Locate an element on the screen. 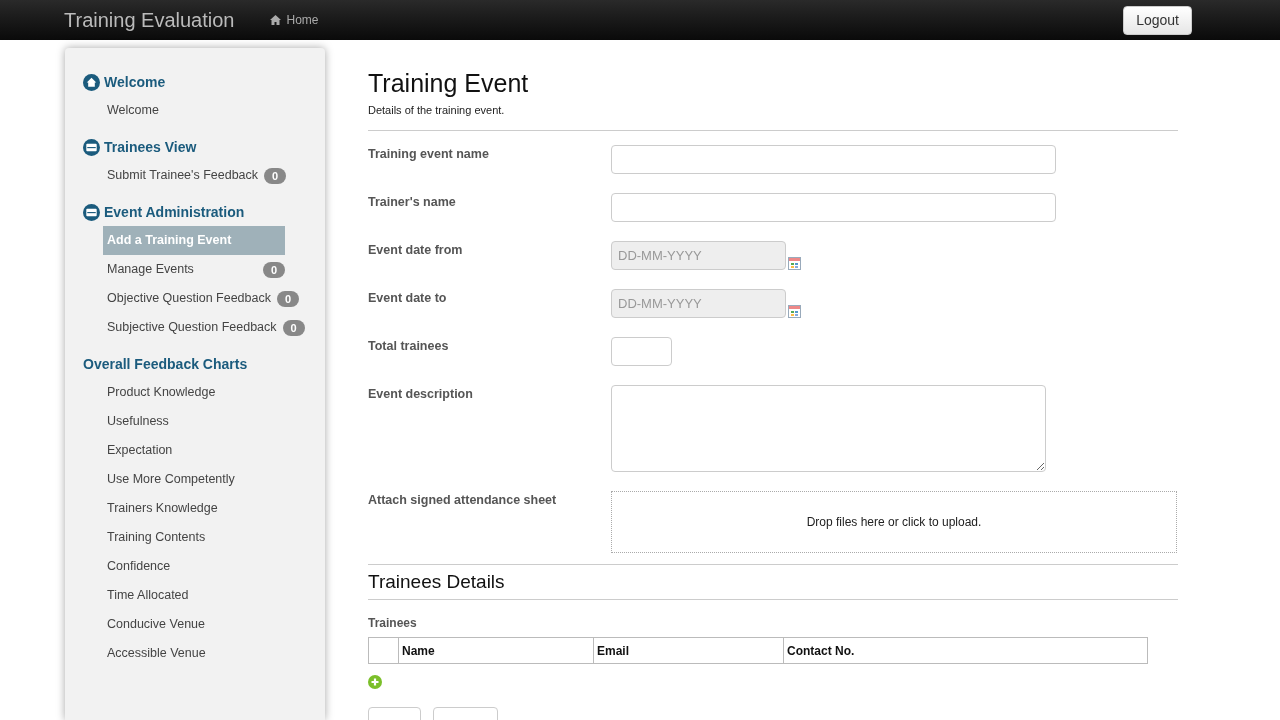  sidebar-item: Trainers Knowledge is located at coordinates (194, 508).